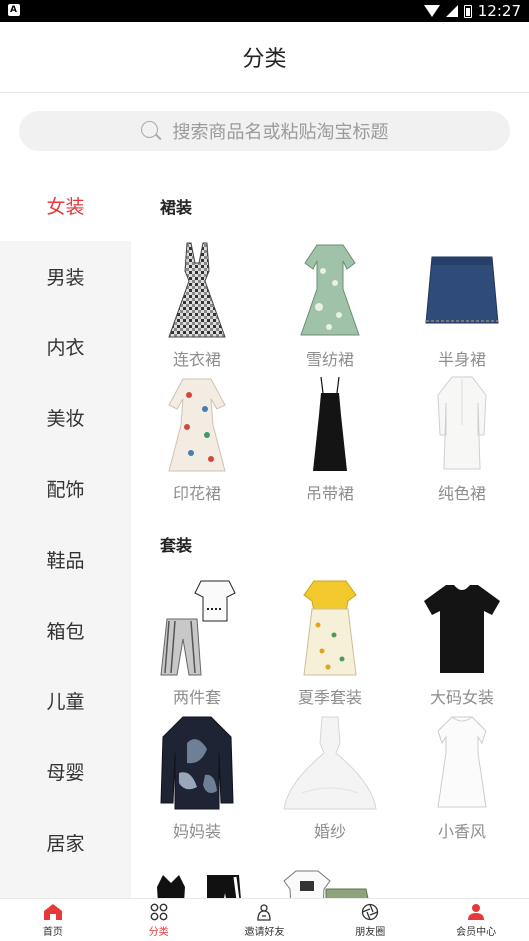 The image size is (529, 941). What do you see at coordinates (330, 763) in the screenshot?
I see `wedding-gown-icon` at bounding box center [330, 763].